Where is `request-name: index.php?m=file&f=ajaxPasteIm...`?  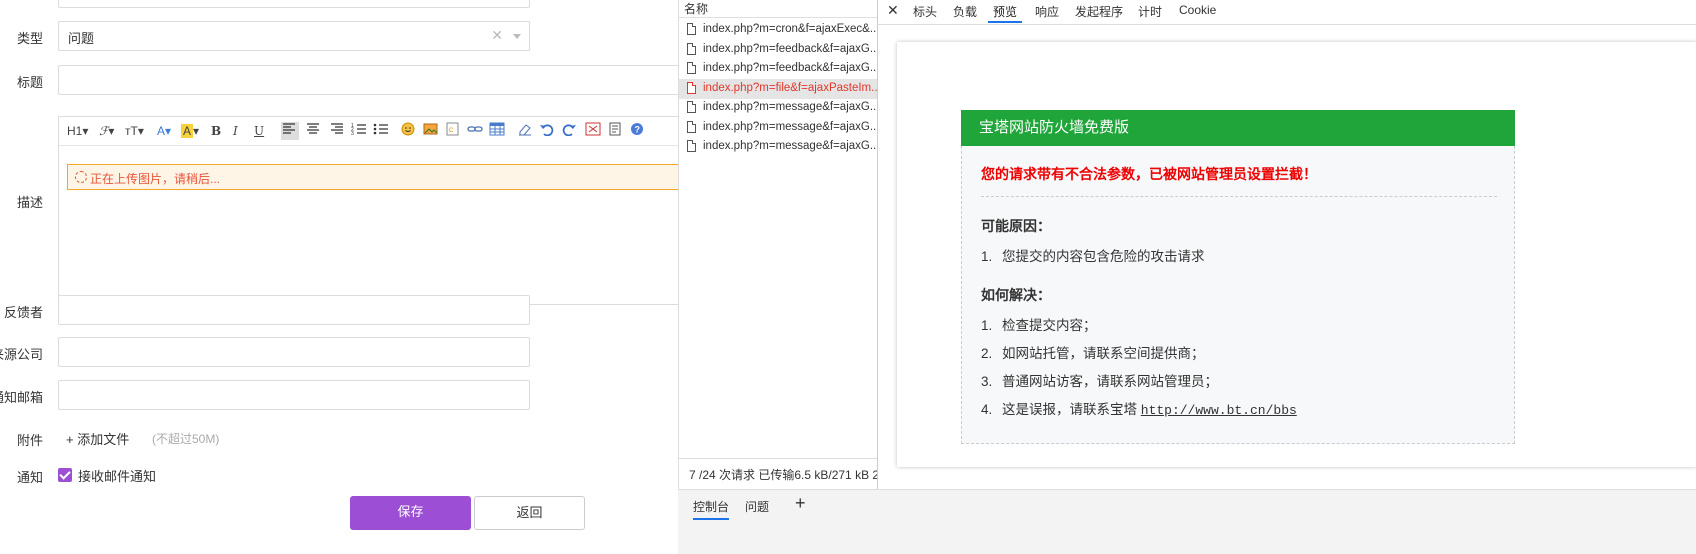 request-name: index.php?m=file&f=ajaxPasteIm... is located at coordinates (792, 87).